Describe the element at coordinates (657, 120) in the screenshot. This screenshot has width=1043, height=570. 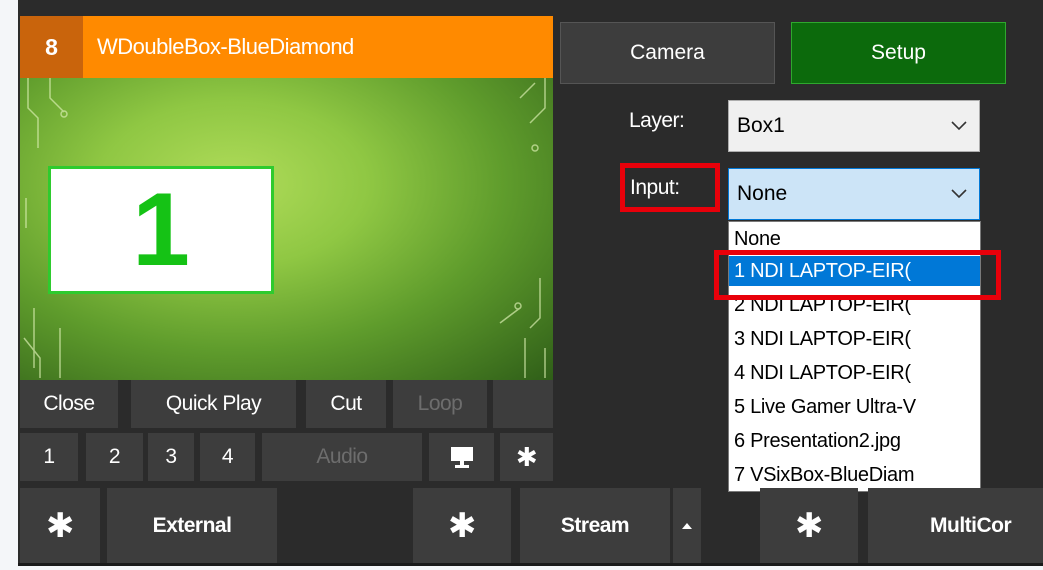
I see `layer-label: Layer:` at that location.